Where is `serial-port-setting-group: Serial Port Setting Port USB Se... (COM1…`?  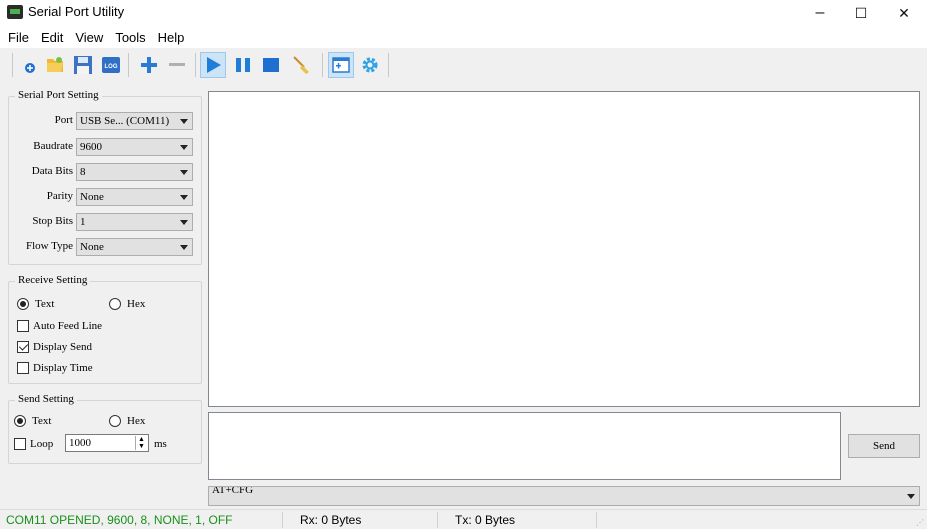 serial-port-setting-group: Serial Port Setting Port USB Se... (COM1… is located at coordinates (105, 177).